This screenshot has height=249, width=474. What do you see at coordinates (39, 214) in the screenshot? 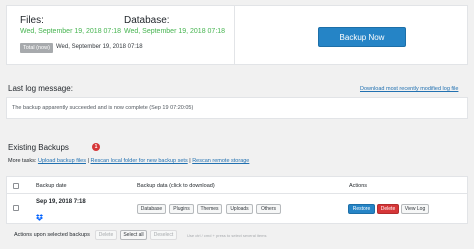
I see `dropbox-icon` at bounding box center [39, 214].